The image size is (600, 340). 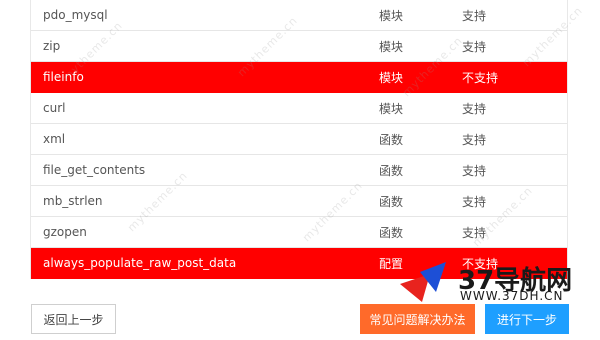 What do you see at coordinates (73, 319) in the screenshot?
I see `back-button: 返回上一步` at bounding box center [73, 319].